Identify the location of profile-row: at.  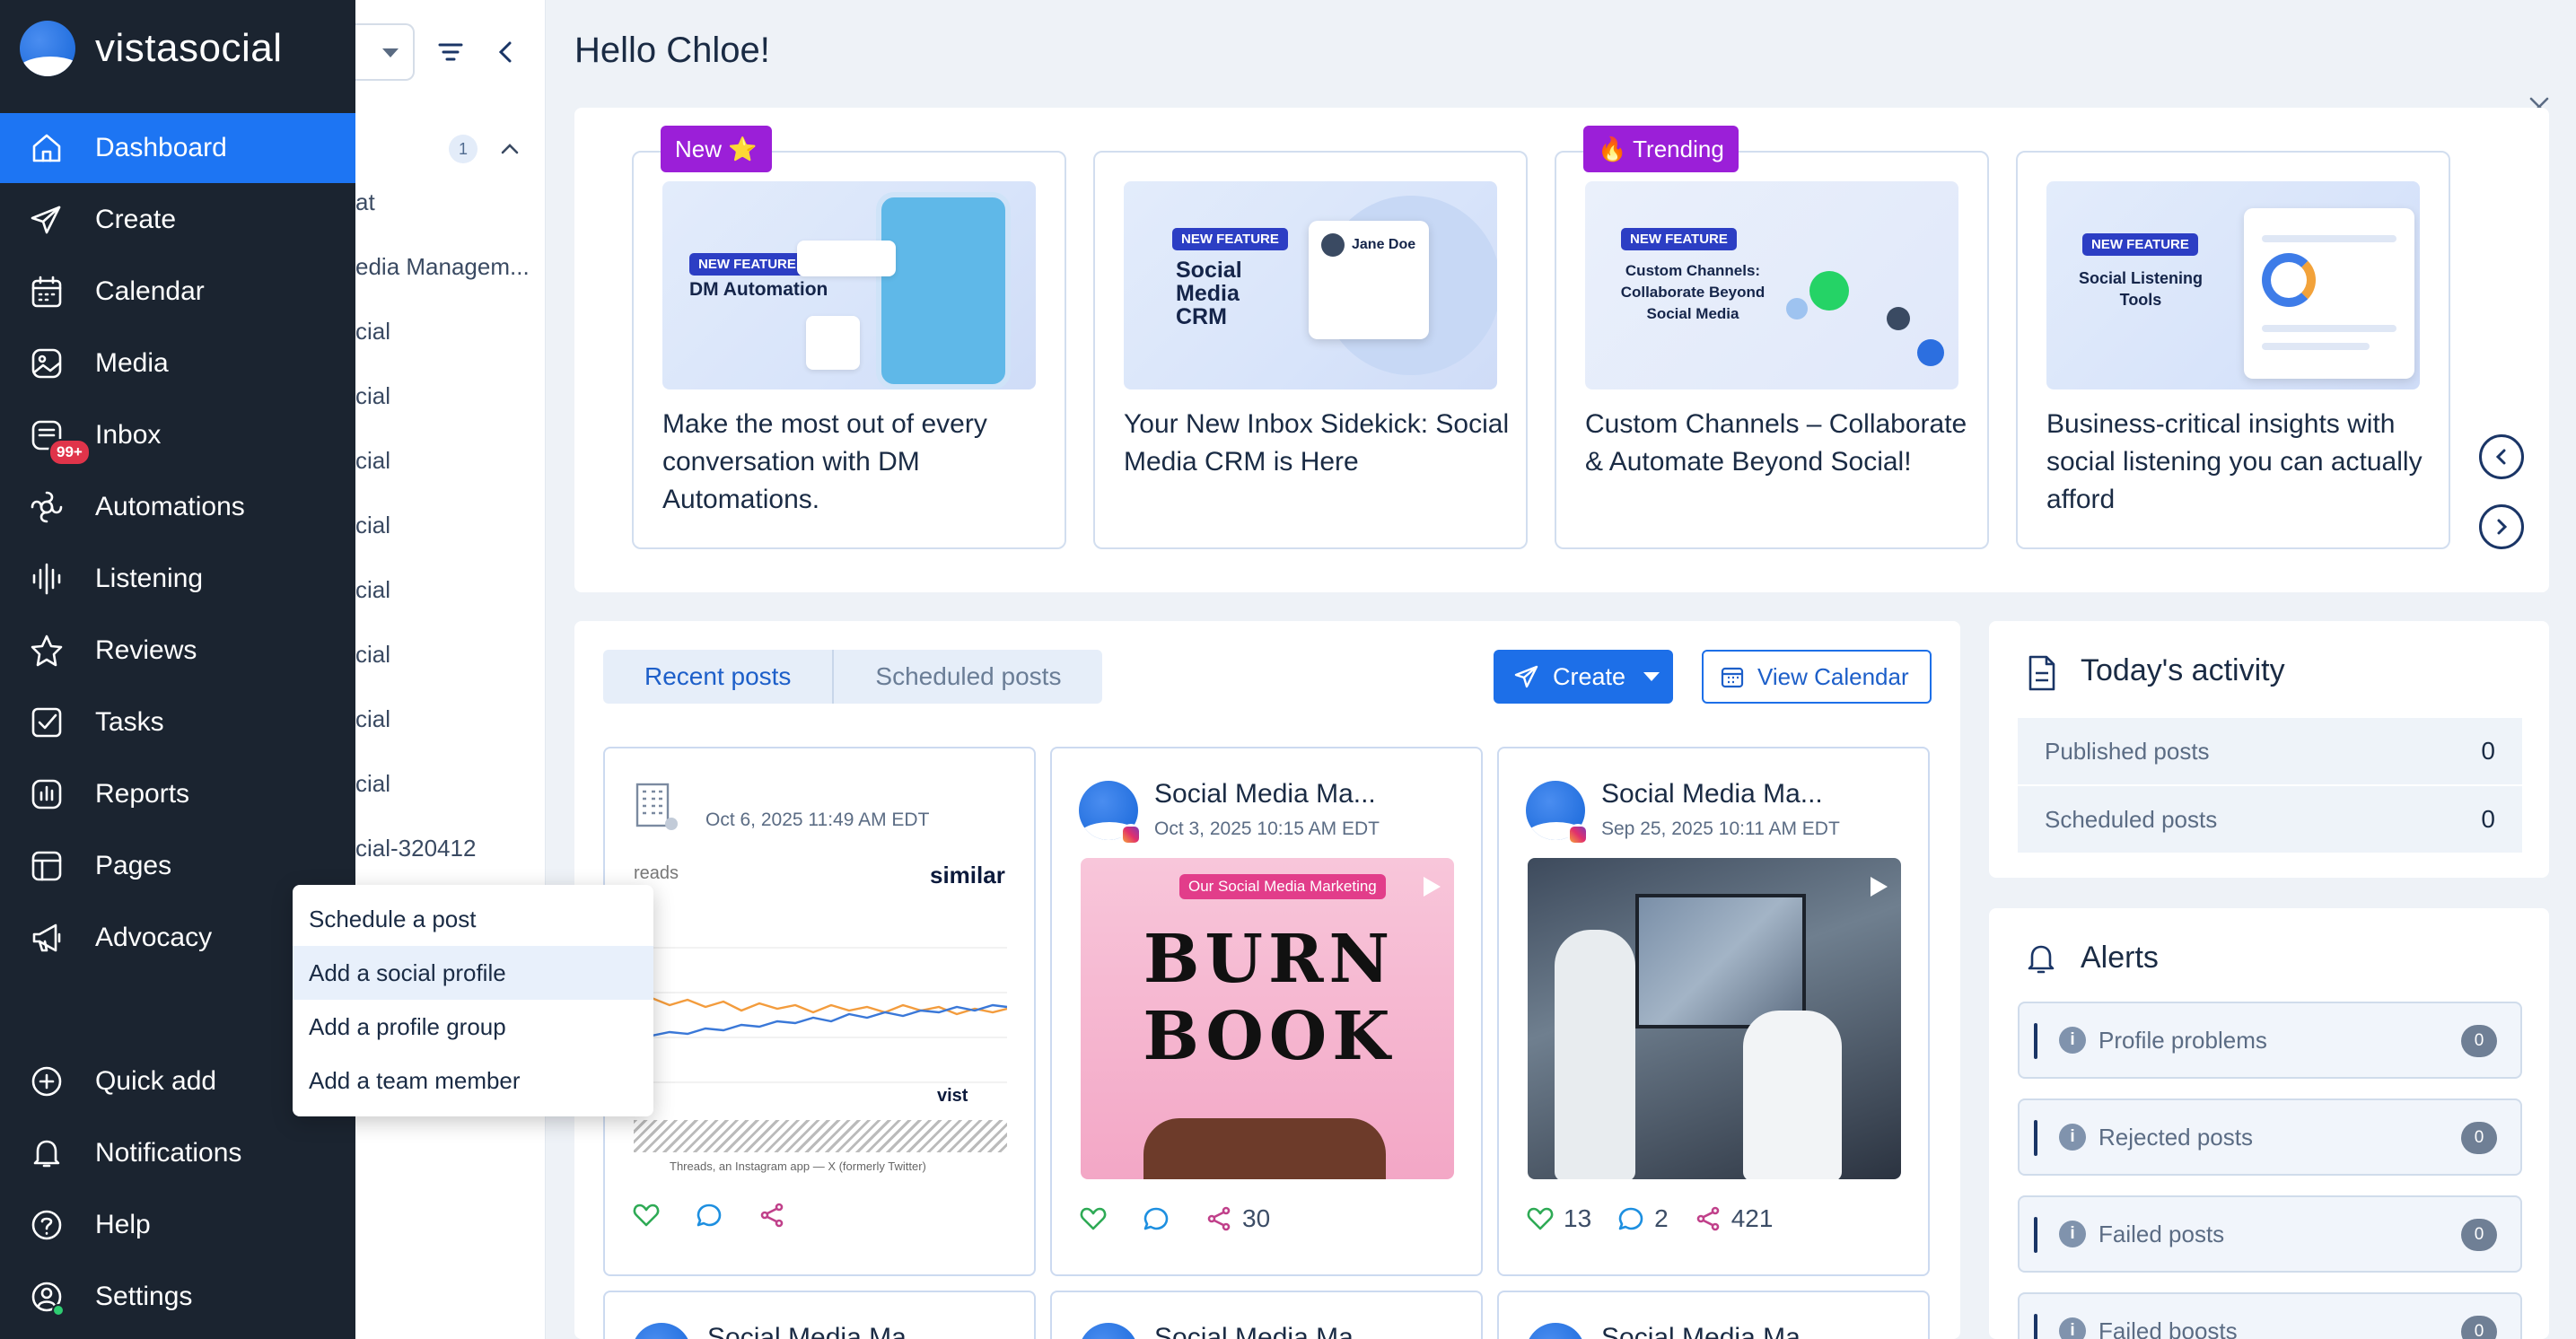
(445, 202).